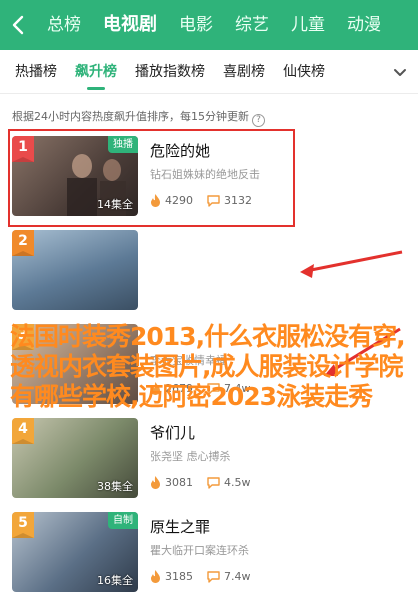 The width and height of the screenshot is (418, 596). Describe the element at coordinates (23, 525) in the screenshot. I see `rank-badge: 5` at that location.